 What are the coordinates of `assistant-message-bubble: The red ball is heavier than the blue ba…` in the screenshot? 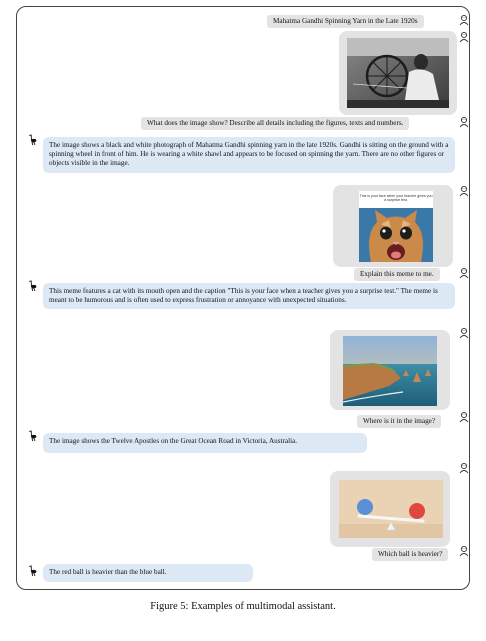 It's located at (148, 573).